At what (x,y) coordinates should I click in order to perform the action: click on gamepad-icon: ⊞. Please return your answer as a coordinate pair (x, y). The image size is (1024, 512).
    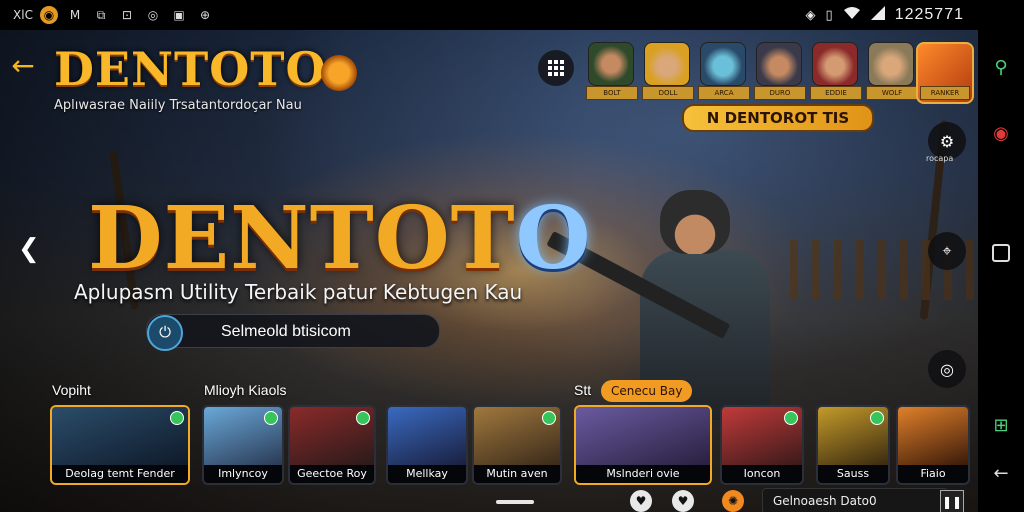
    Looking at the image, I should click on (1001, 425).